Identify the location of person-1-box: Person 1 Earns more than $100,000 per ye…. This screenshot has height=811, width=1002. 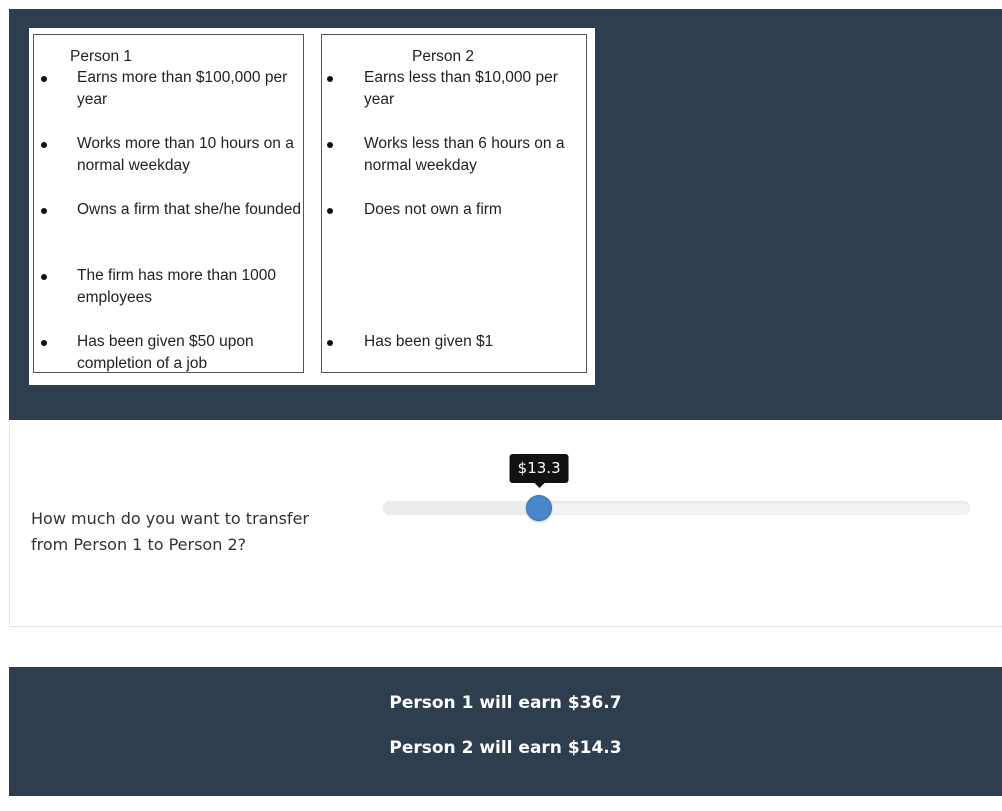
(168, 203).